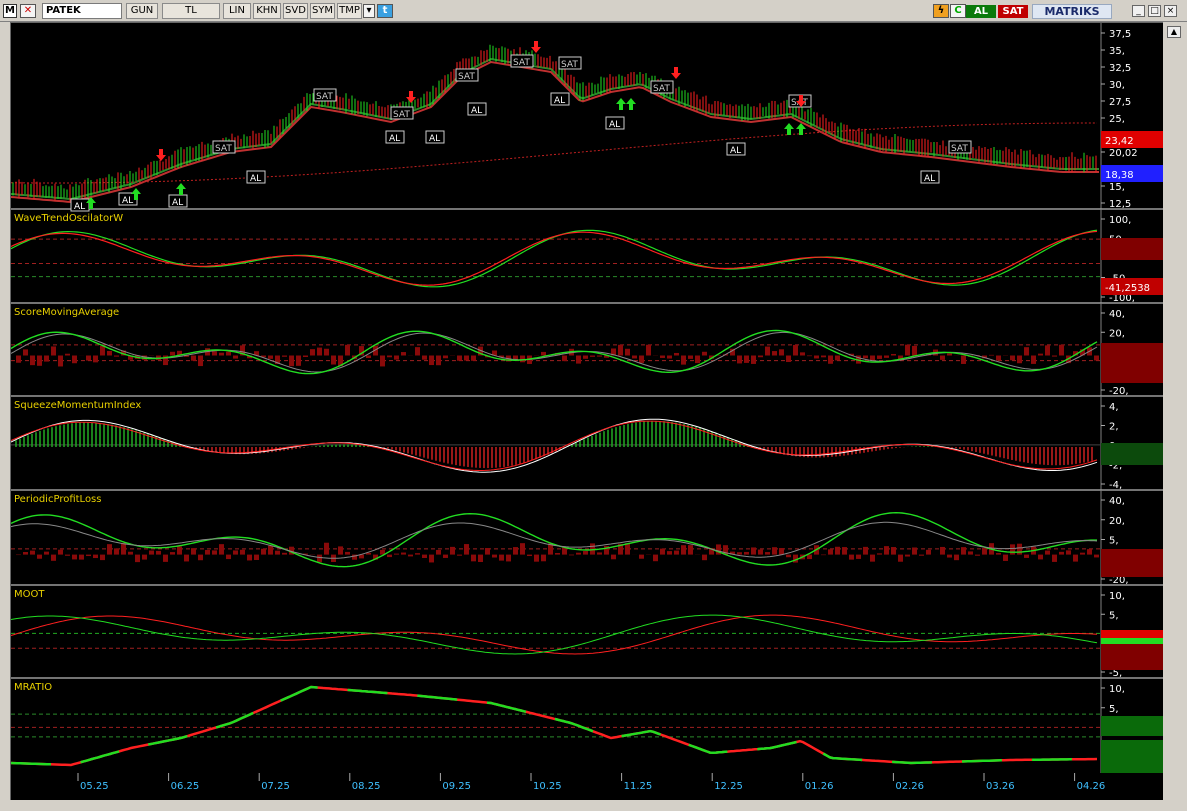 The image size is (1187, 811). I want to click on button-svd: SVD, so click(295, 11).